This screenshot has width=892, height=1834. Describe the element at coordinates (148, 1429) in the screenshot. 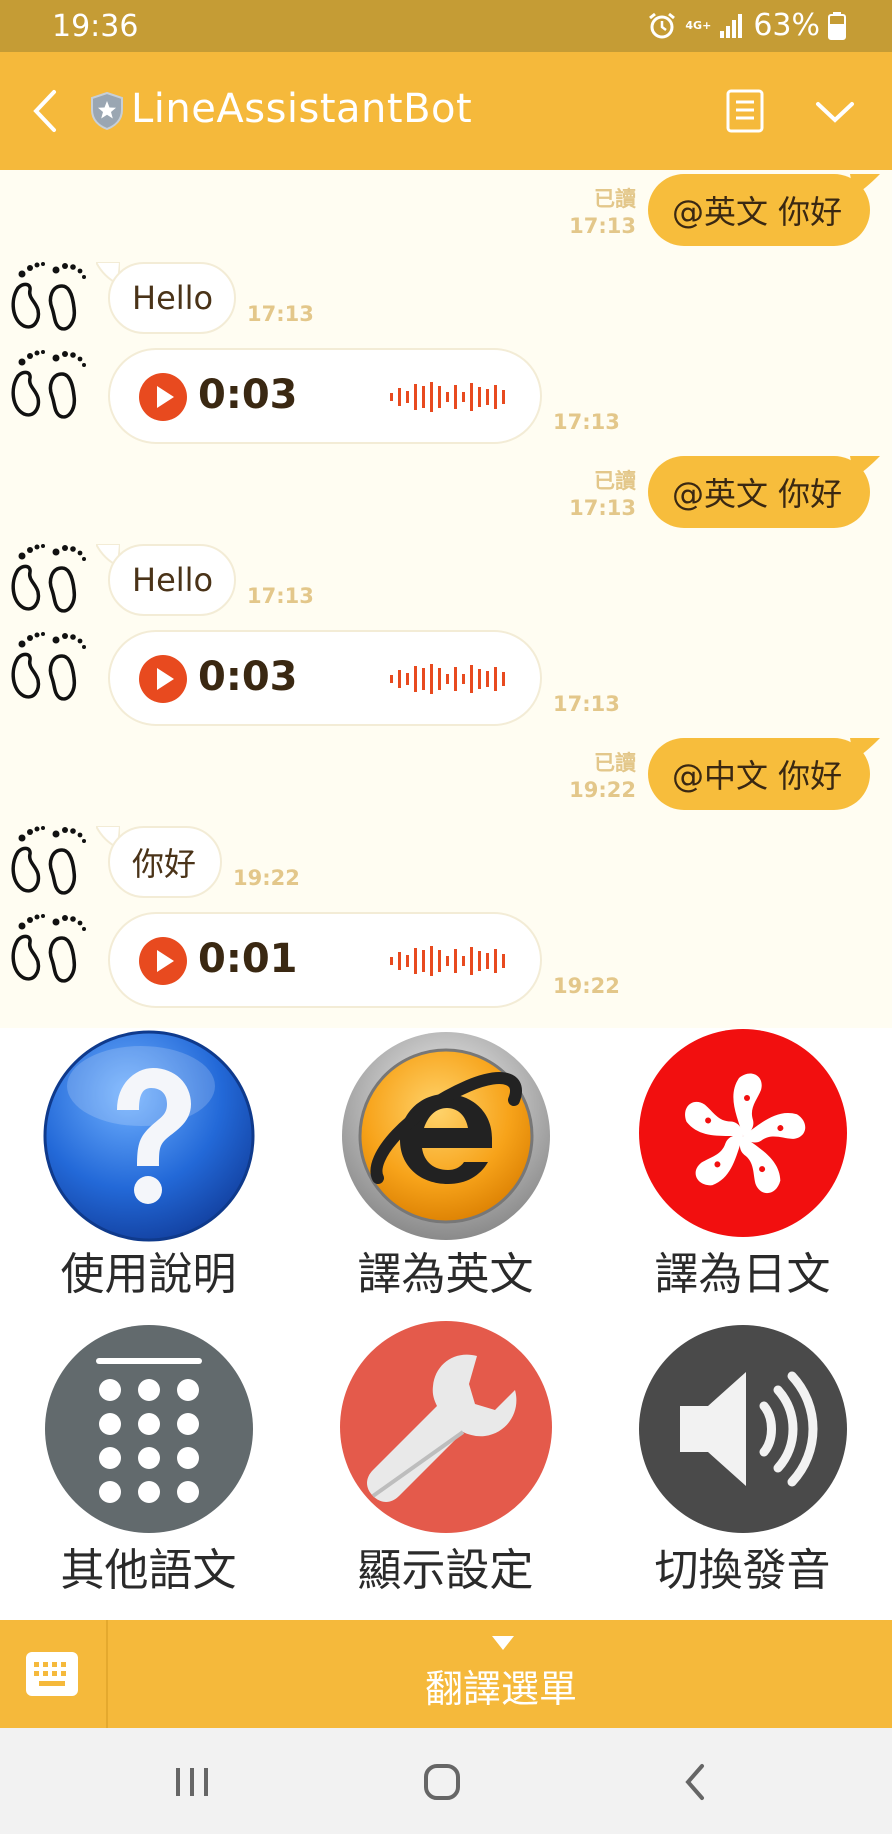

I see `keypad-icon` at that location.